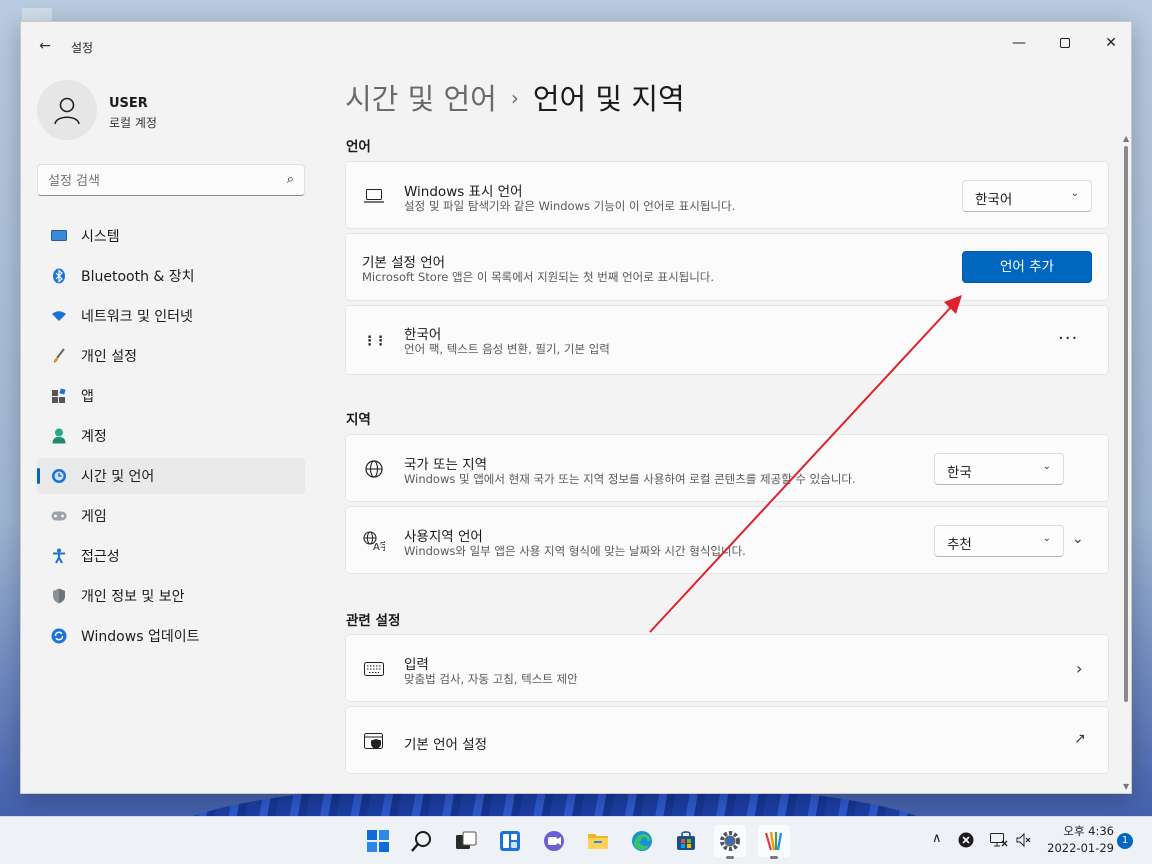  I want to click on store-icon, so click(686, 841).